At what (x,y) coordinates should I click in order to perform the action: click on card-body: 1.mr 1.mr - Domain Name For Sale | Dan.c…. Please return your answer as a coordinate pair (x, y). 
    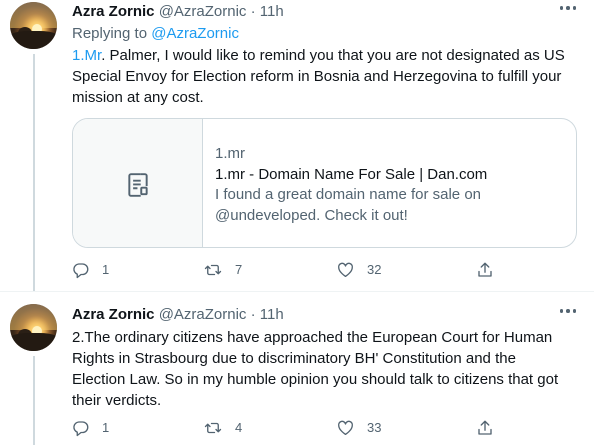
    Looking at the image, I should click on (390, 185).